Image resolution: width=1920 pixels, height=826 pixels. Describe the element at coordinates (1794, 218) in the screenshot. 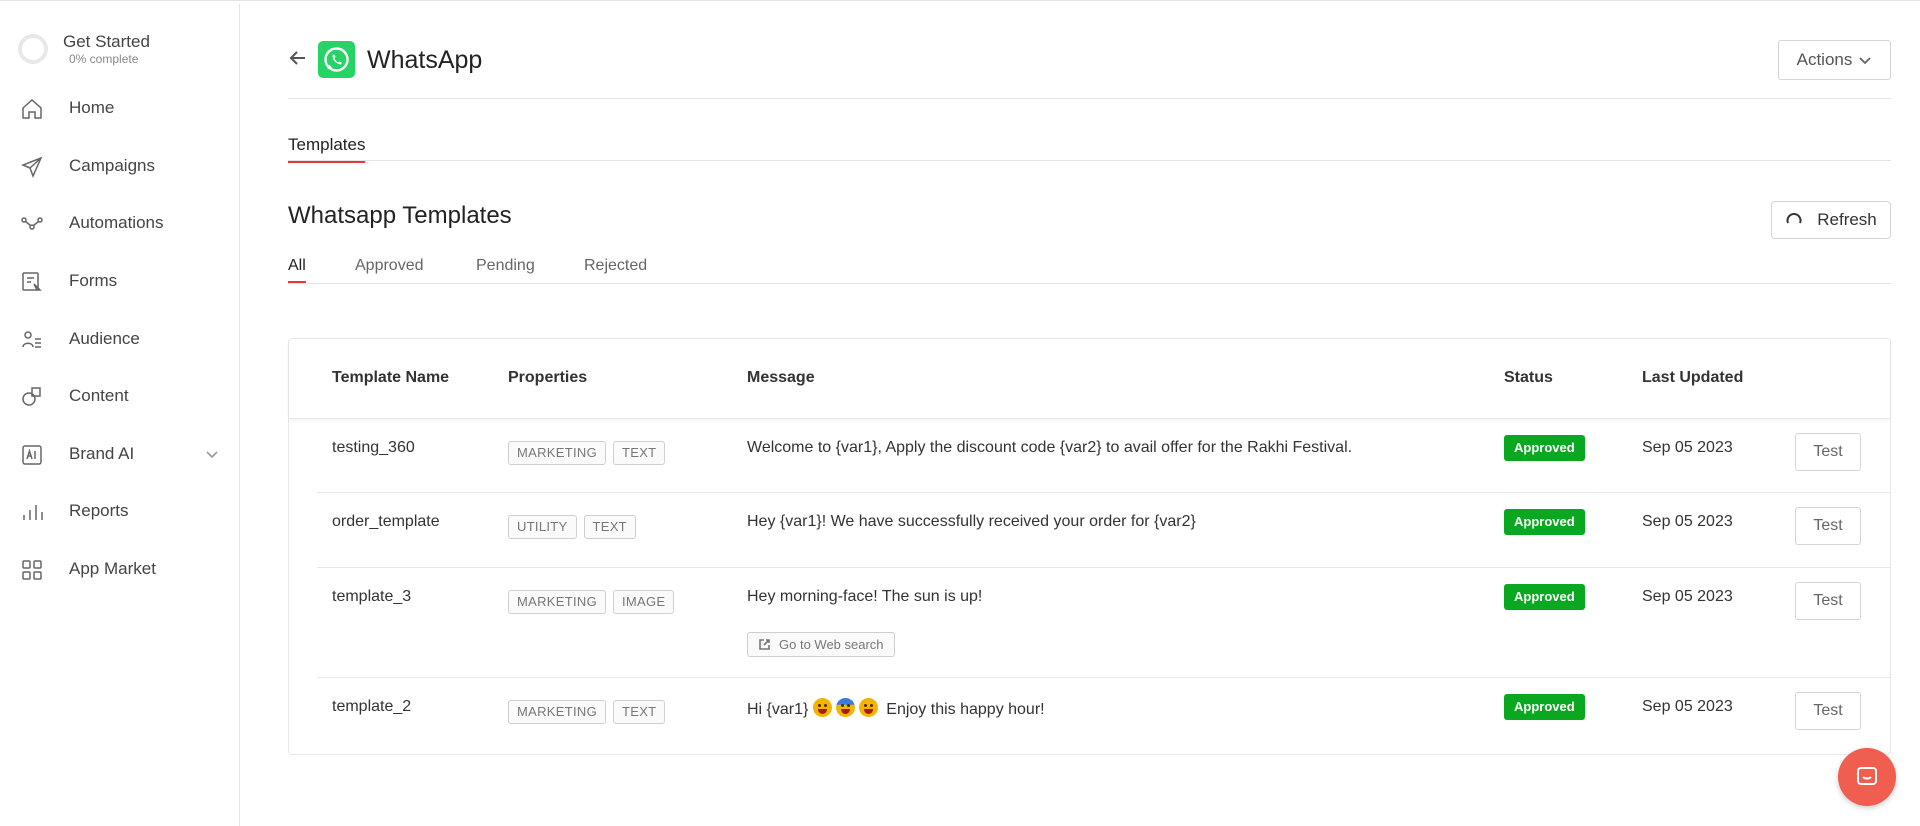

I see `refresh-icon` at that location.